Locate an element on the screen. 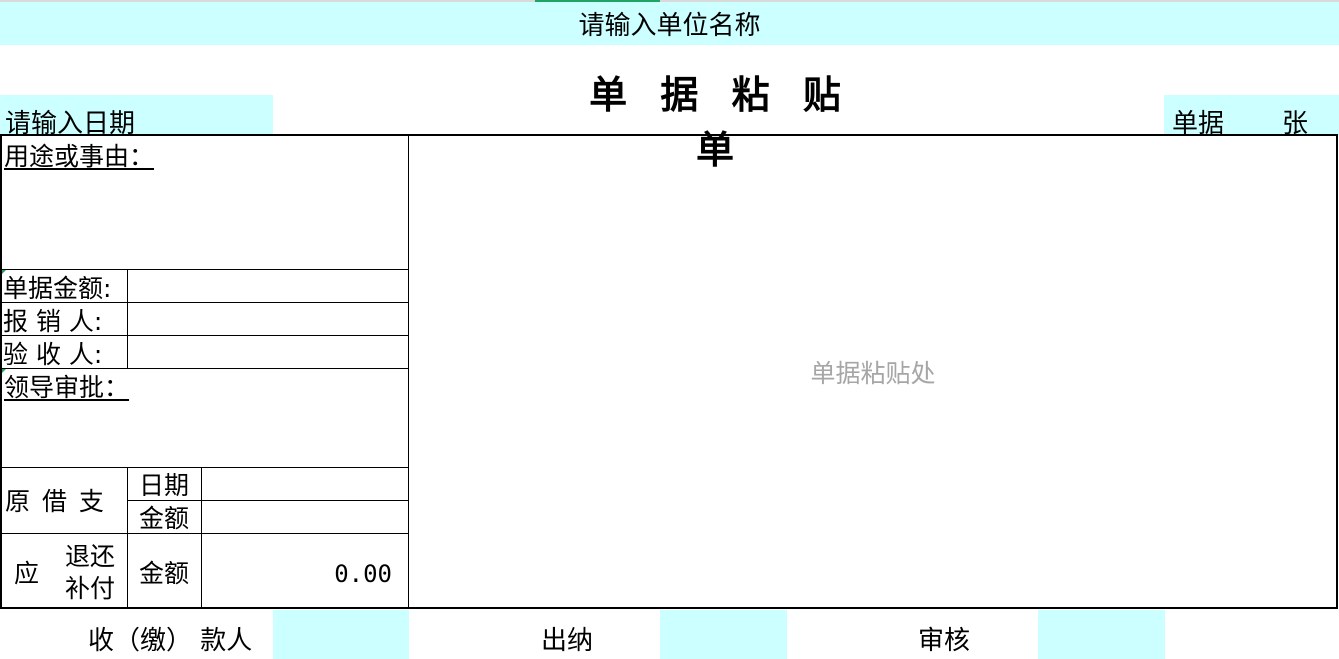  reimburser-label: 报 销 人: is located at coordinates (53, 321).